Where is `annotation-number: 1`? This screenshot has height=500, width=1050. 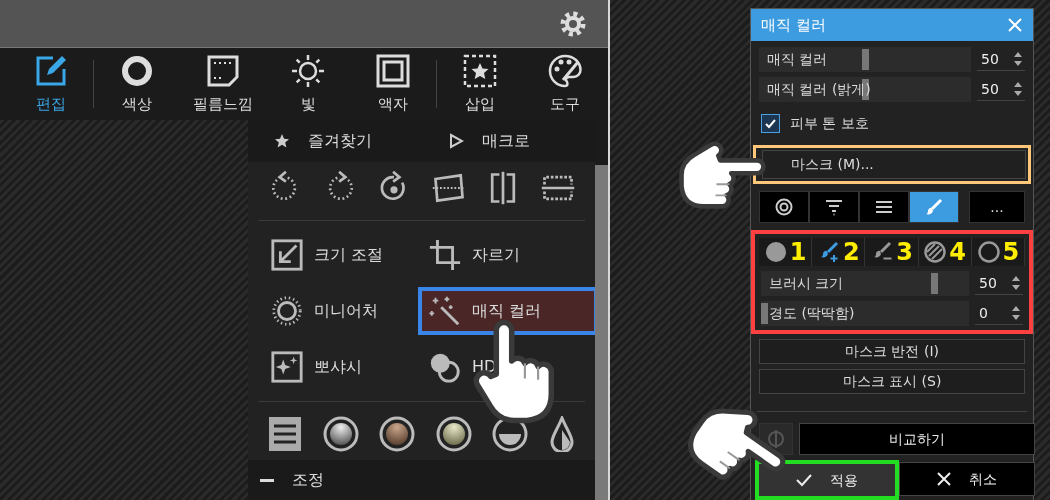 annotation-number: 1 is located at coordinates (798, 252).